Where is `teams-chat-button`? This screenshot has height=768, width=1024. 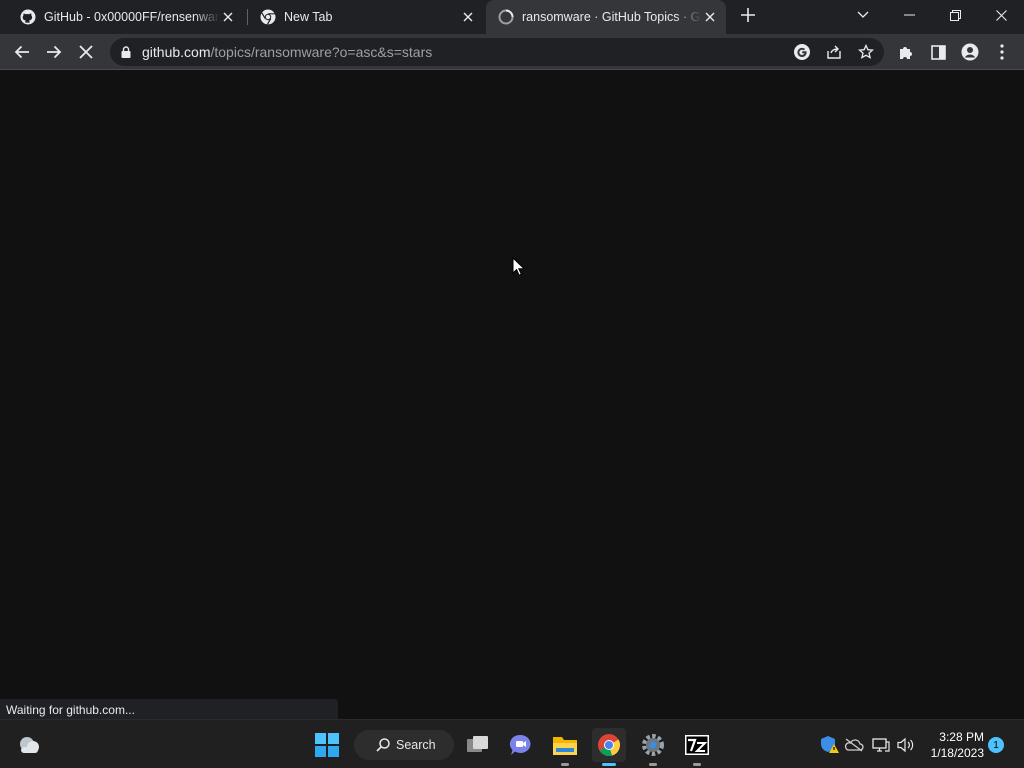
teams-chat-button is located at coordinates (521, 745).